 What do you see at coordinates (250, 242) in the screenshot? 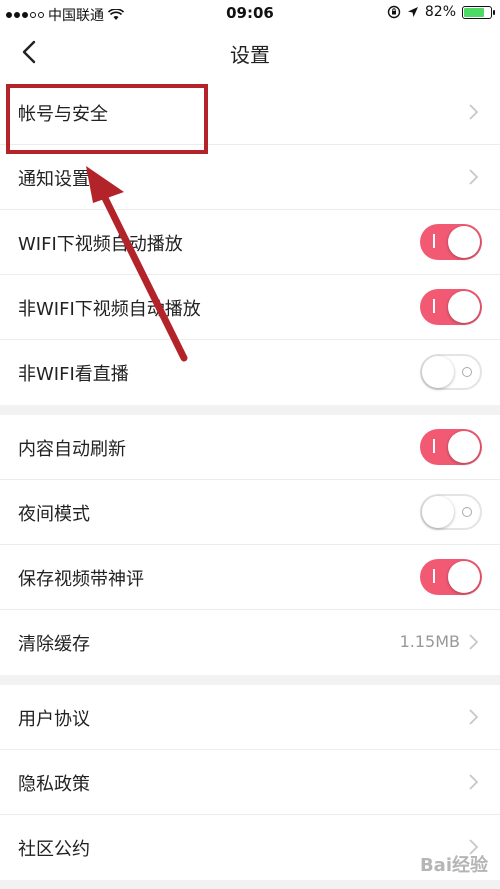
I see `settings-row-wifi-autoplay: WIFI下视频自动播放` at bounding box center [250, 242].